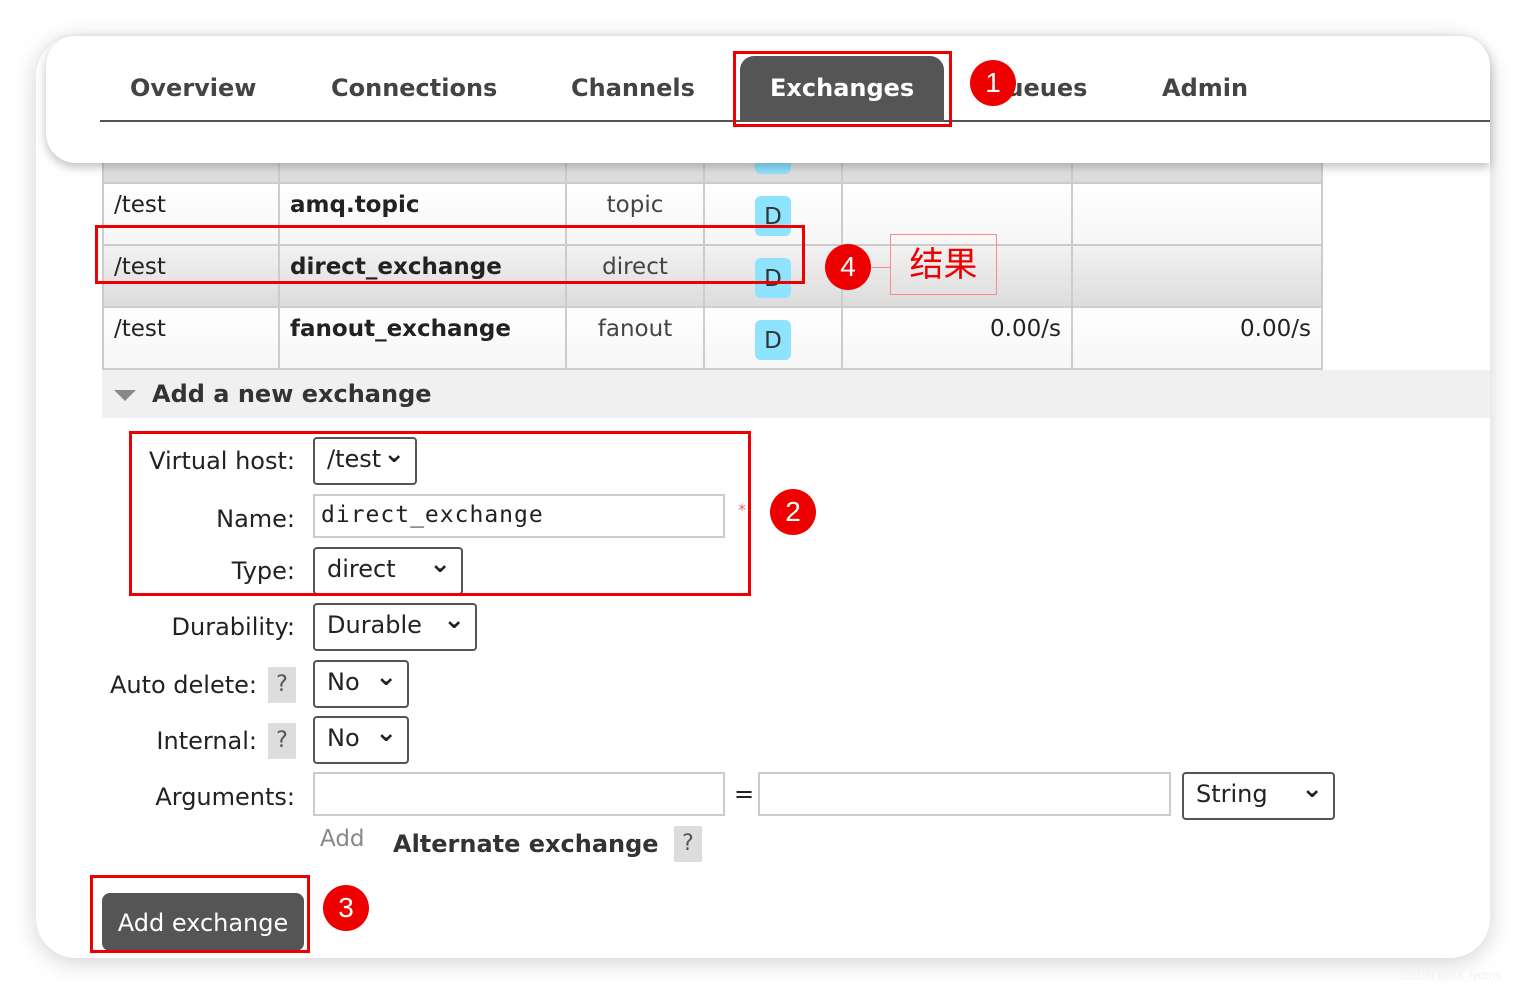 This screenshot has width=1526, height=994. What do you see at coordinates (200, 914) in the screenshot?
I see `highlight-add-button` at bounding box center [200, 914].